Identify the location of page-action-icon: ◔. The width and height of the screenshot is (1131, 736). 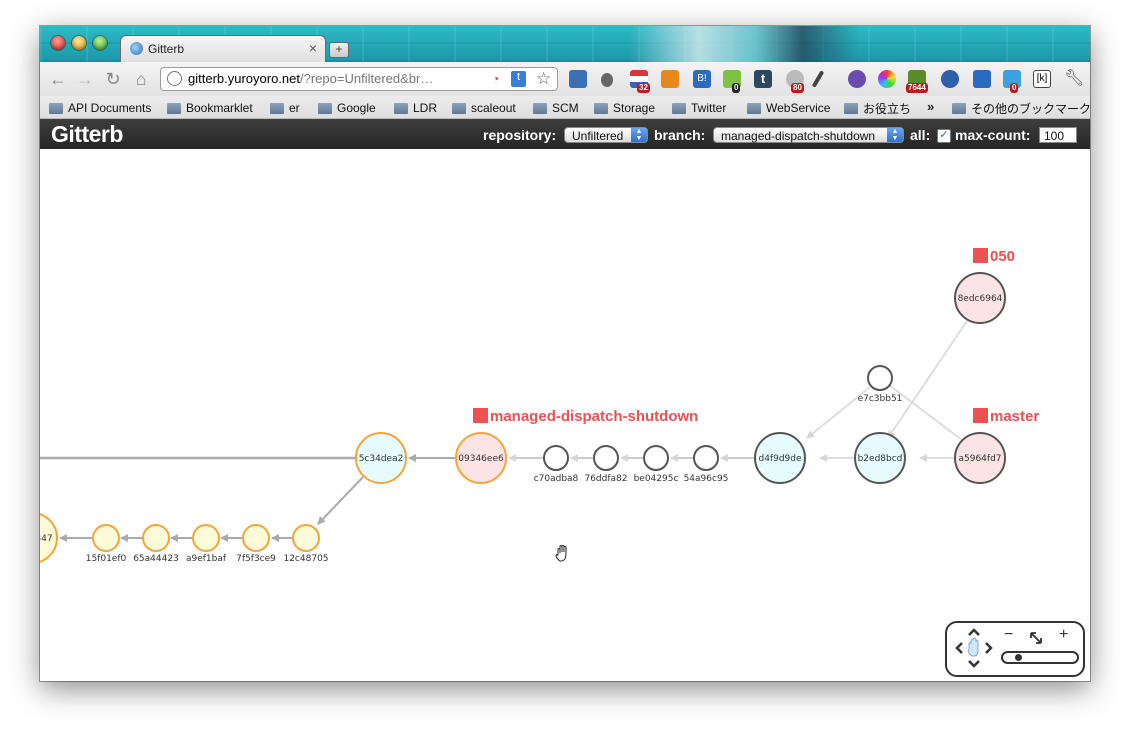
(499, 79).